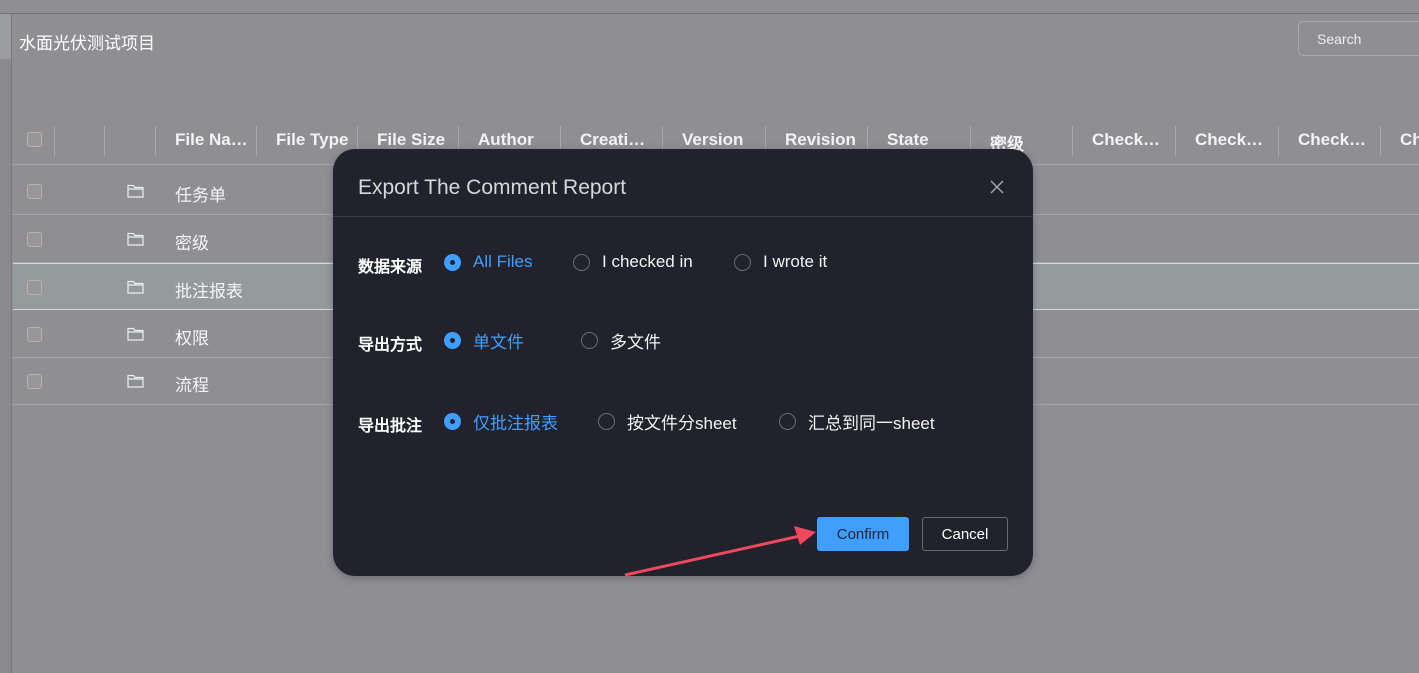  Describe the element at coordinates (506, 140) in the screenshot. I see `column-header: Author` at that location.